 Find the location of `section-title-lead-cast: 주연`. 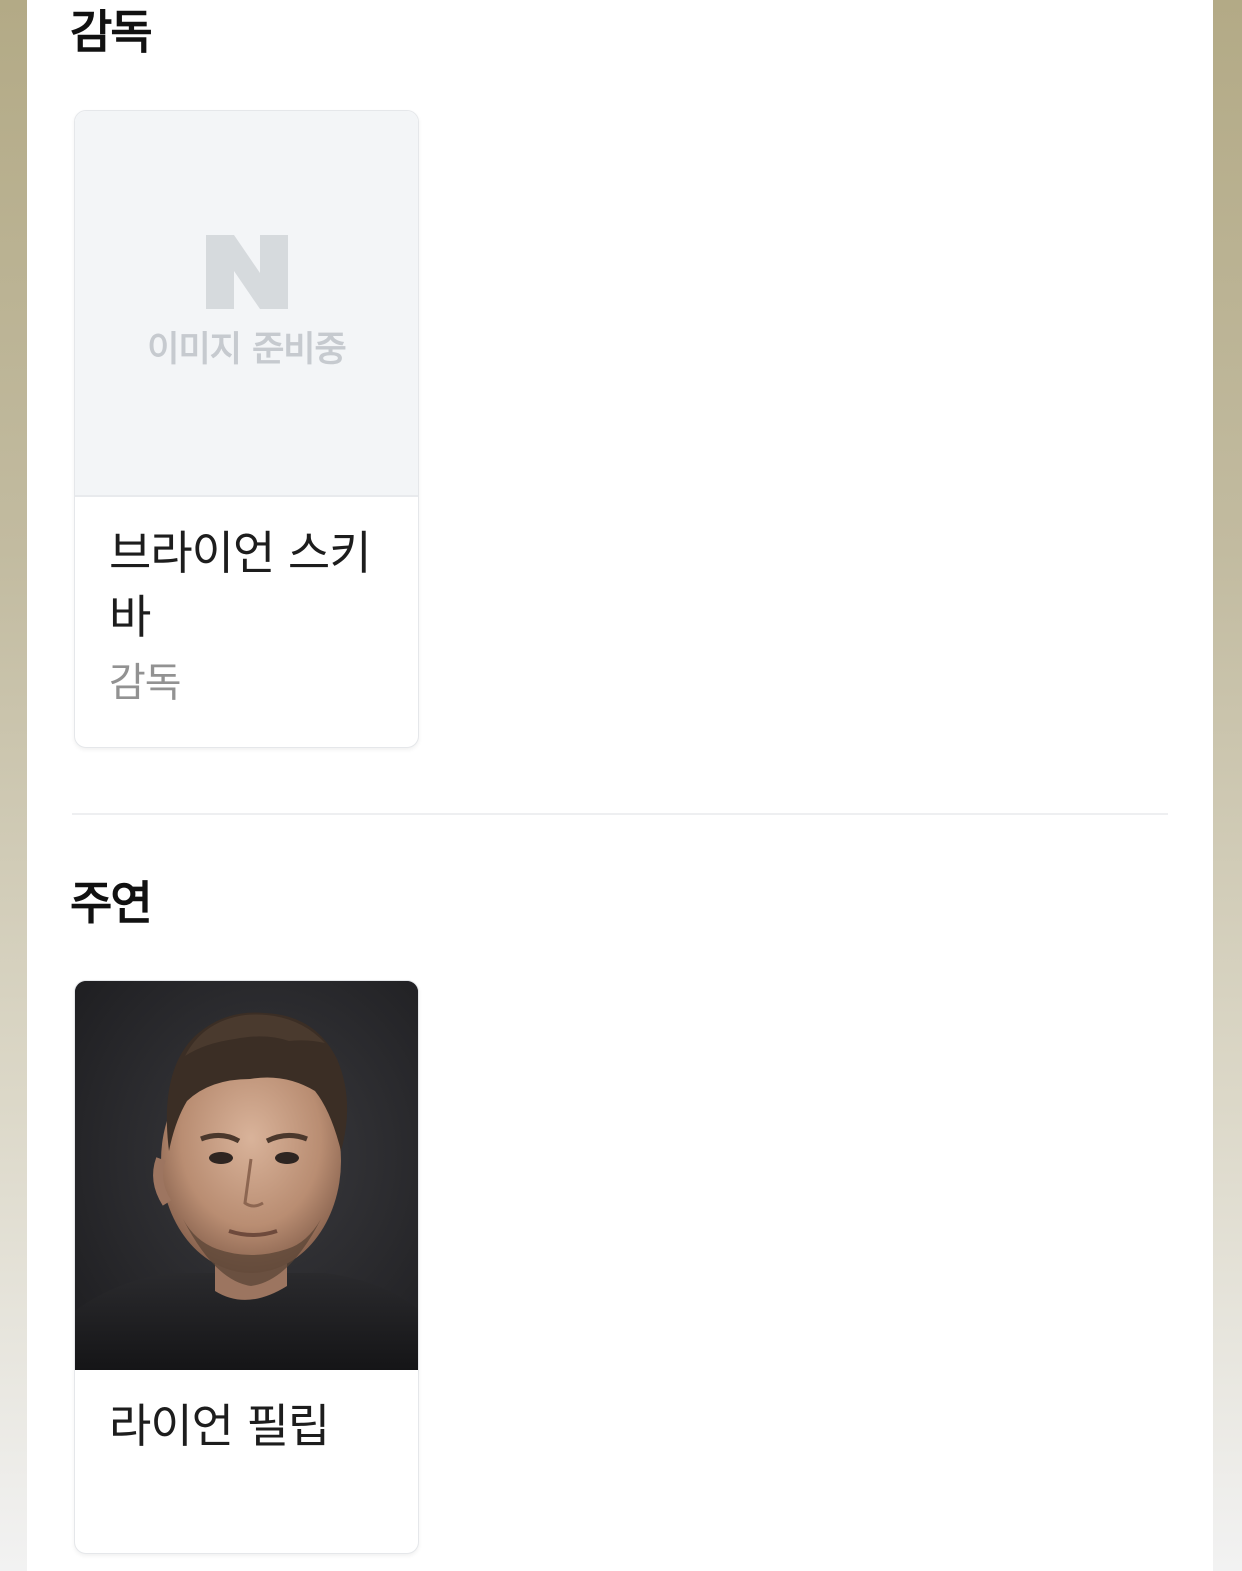

section-title-lead-cast: 주연 is located at coordinates (111, 903).